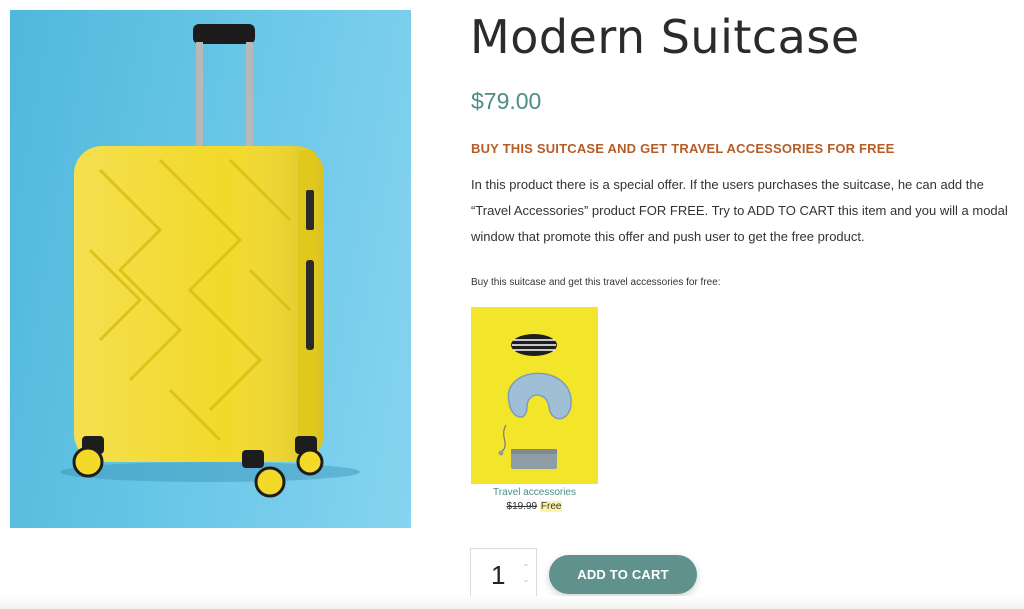  Describe the element at coordinates (534, 493) in the screenshot. I see `bundle-product-name: Travel accessories` at that location.